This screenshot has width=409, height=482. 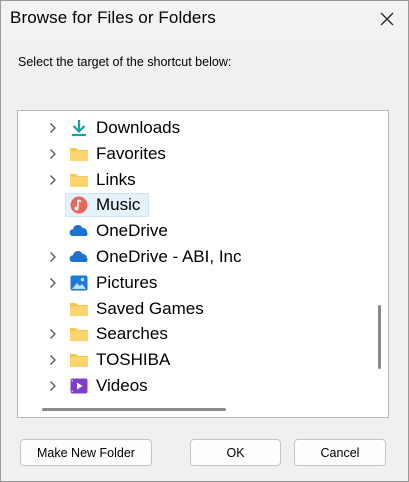 I want to click on prompt-text: Select the target of the shortcut below:, so click(x=125, y=62).